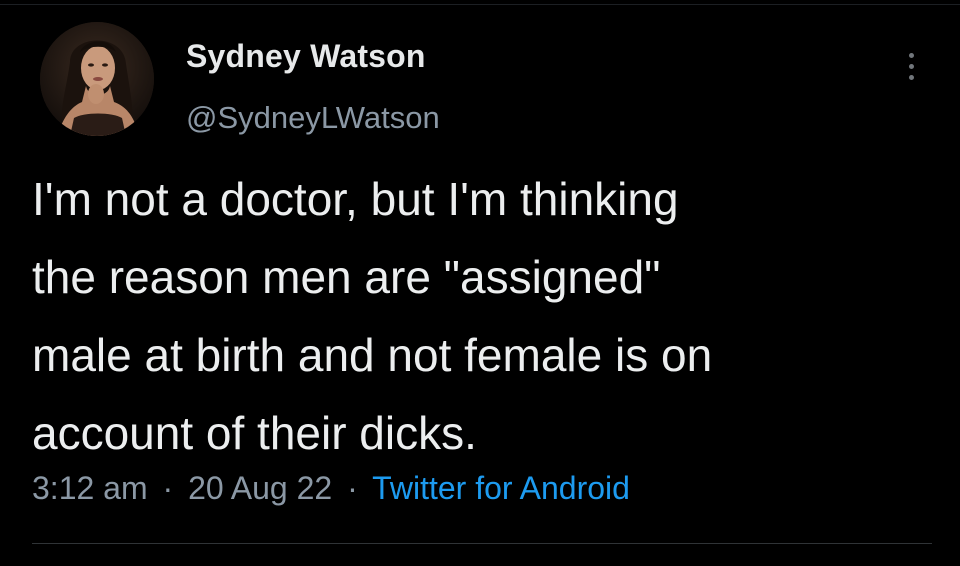  I want to click on tweet-text-line: male at birth and not female is on, so click(372, 355).